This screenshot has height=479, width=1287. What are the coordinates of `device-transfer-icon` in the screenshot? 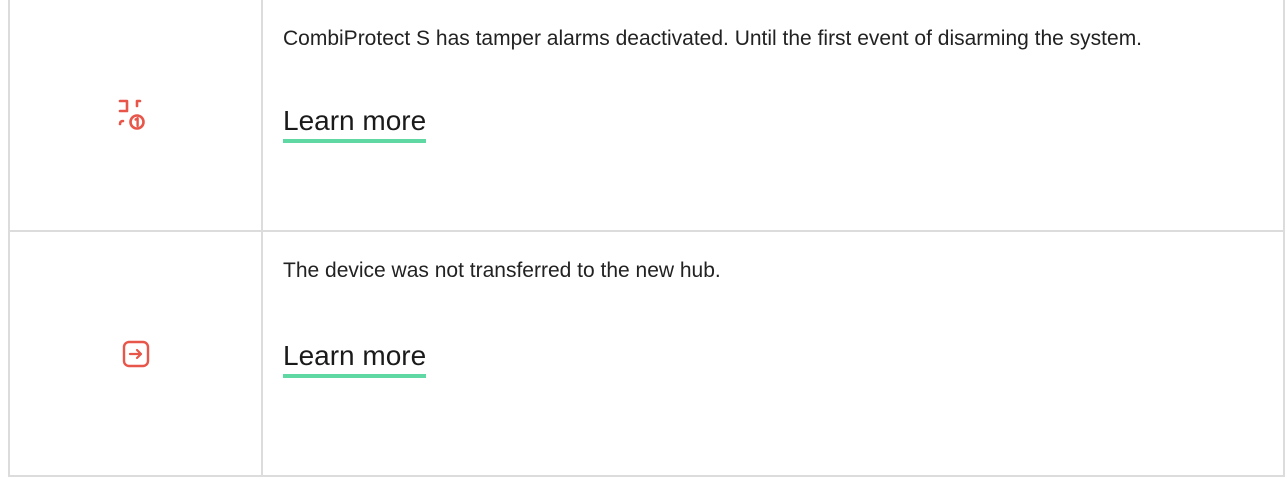 It's located at (136, 354).